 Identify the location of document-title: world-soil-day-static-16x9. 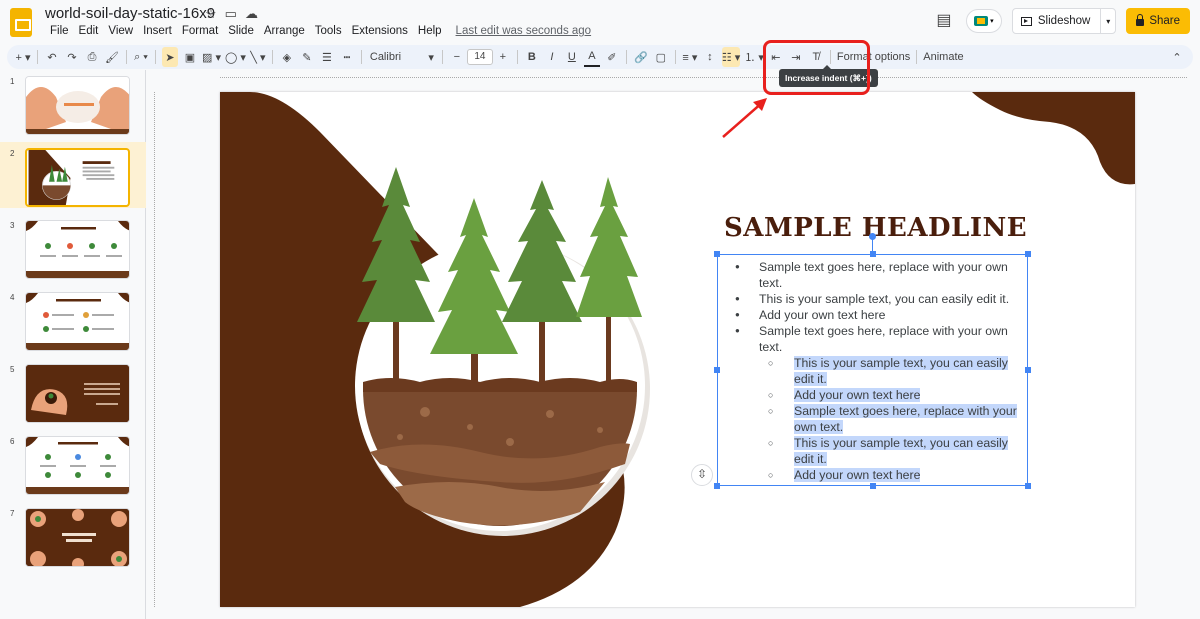
(130, 13).